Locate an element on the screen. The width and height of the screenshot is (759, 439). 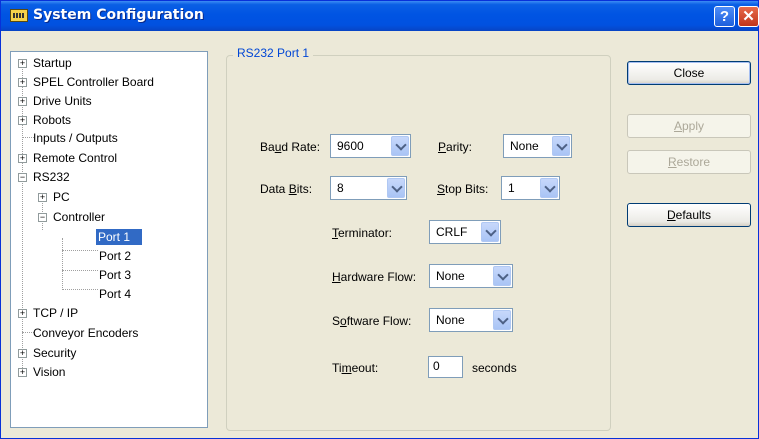
tree-item-label: Port 1 is located at coordinates (119, 237).